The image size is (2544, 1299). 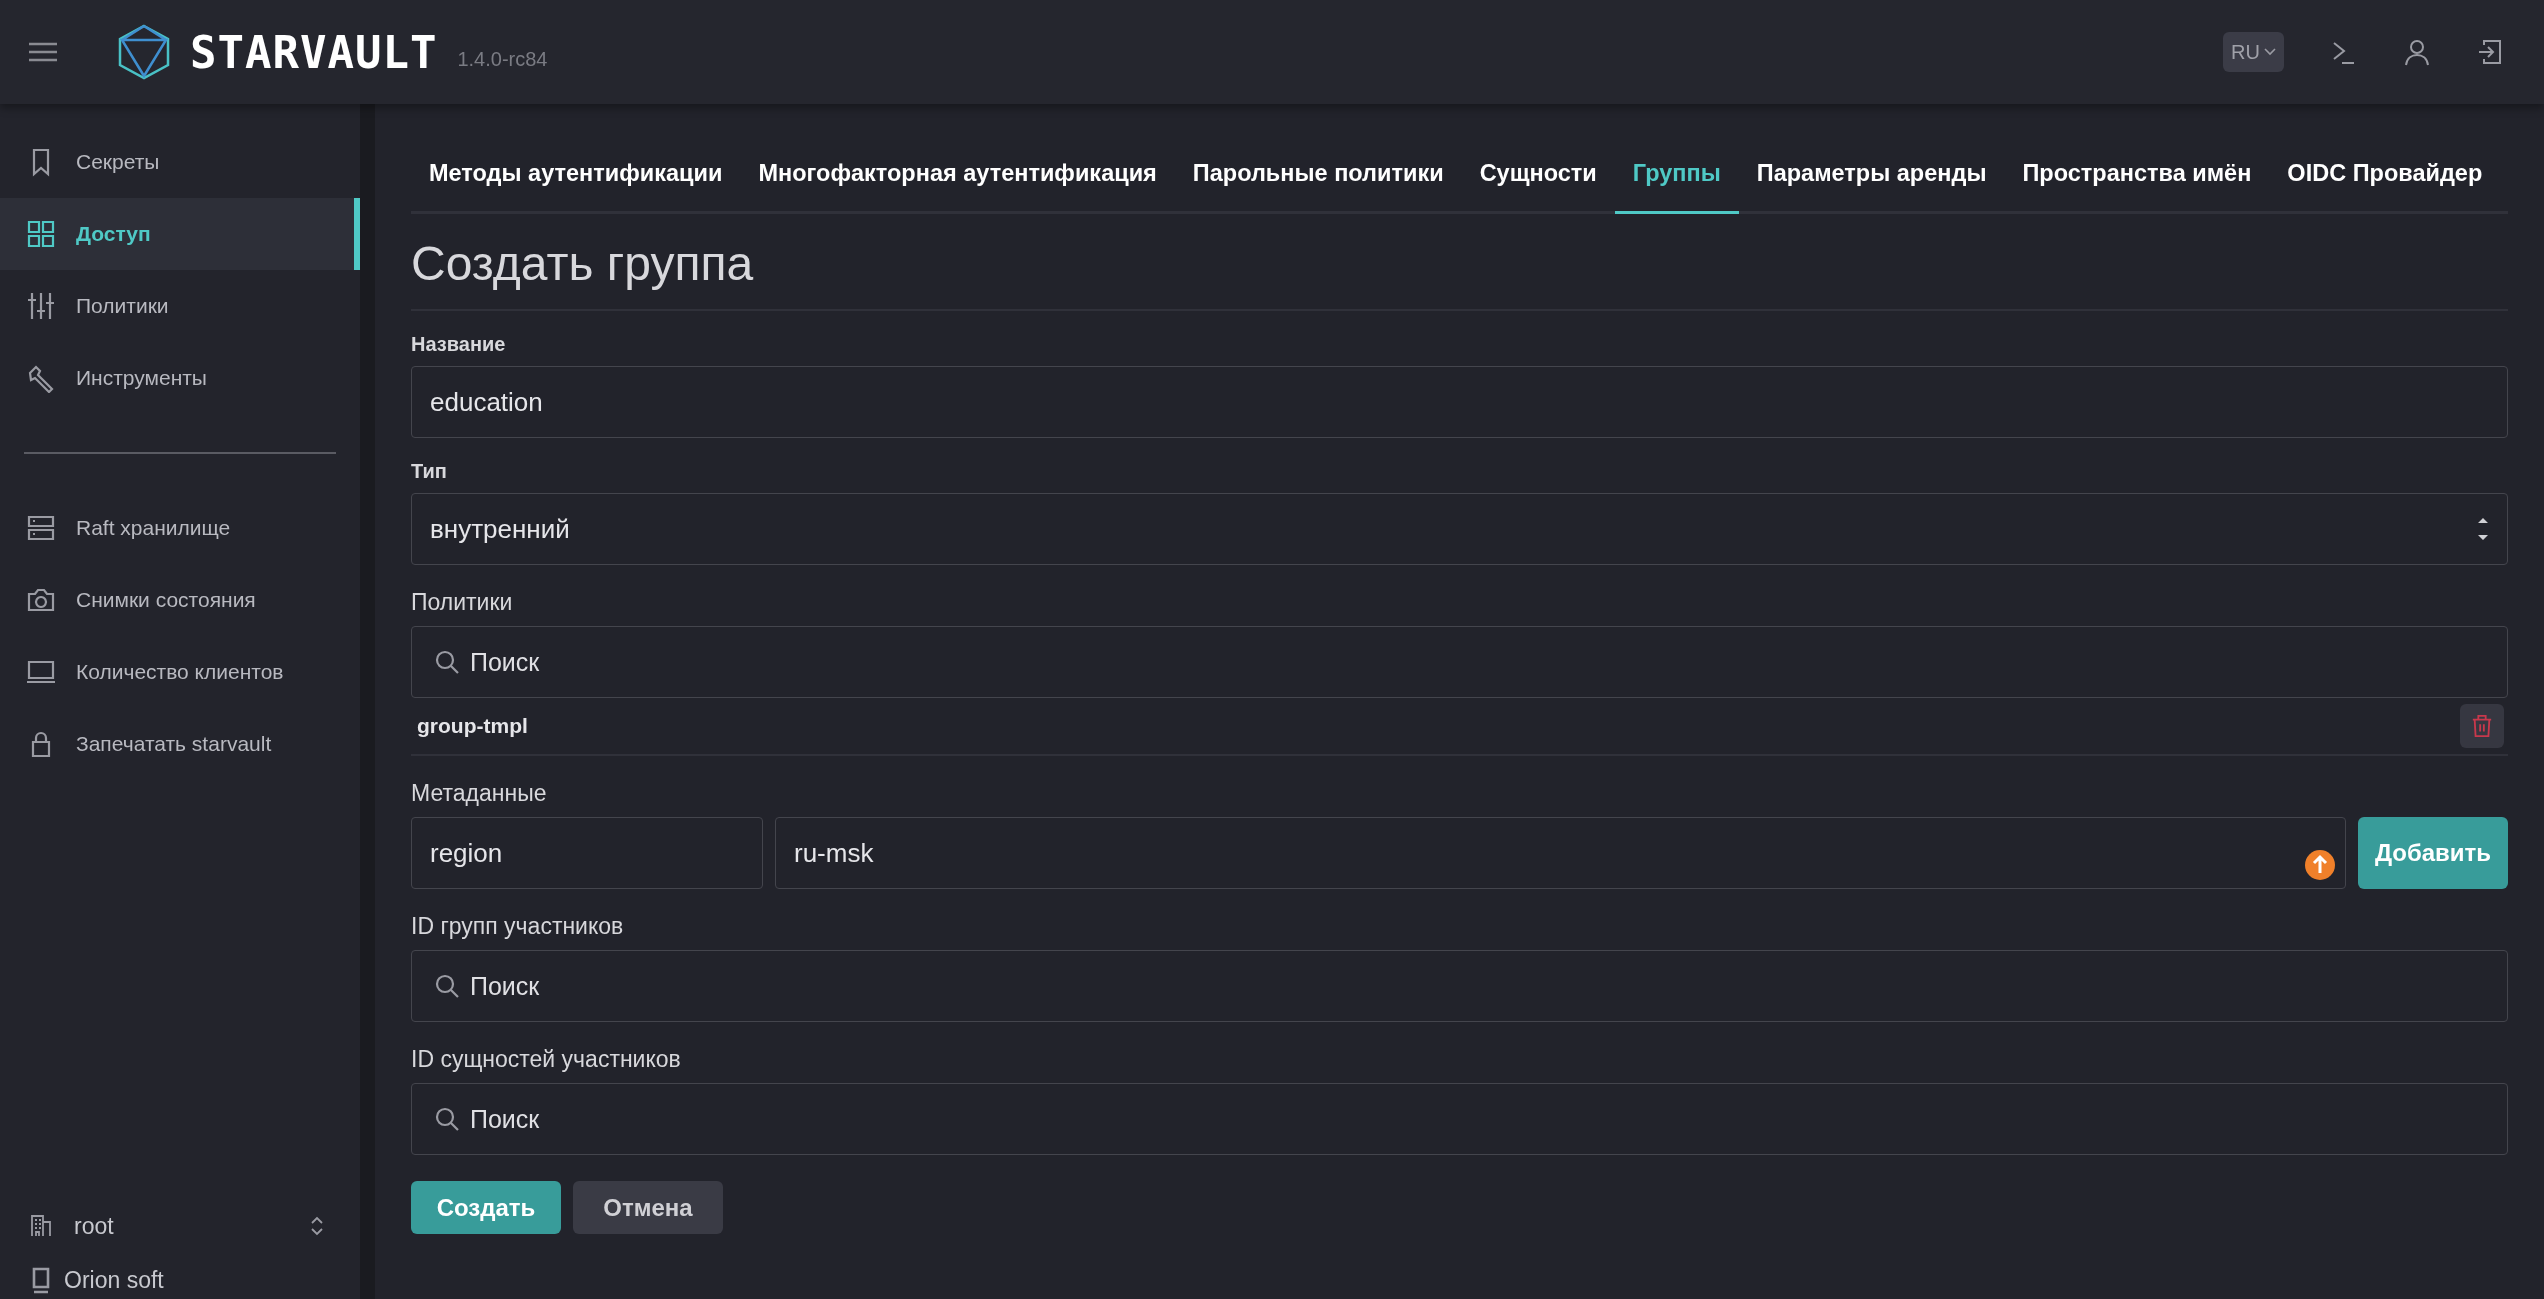 What do you see at coordinates (41, 234) in the screenshot?
I see `grid-icon` at bounding box center [41, 234].